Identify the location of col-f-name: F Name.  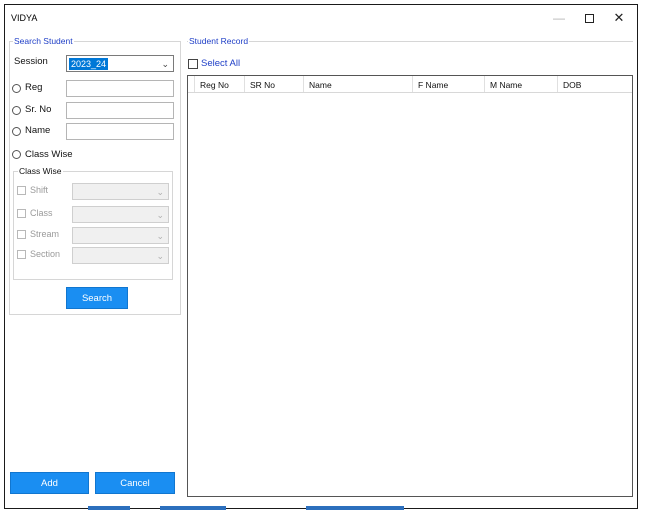
(449, 84).